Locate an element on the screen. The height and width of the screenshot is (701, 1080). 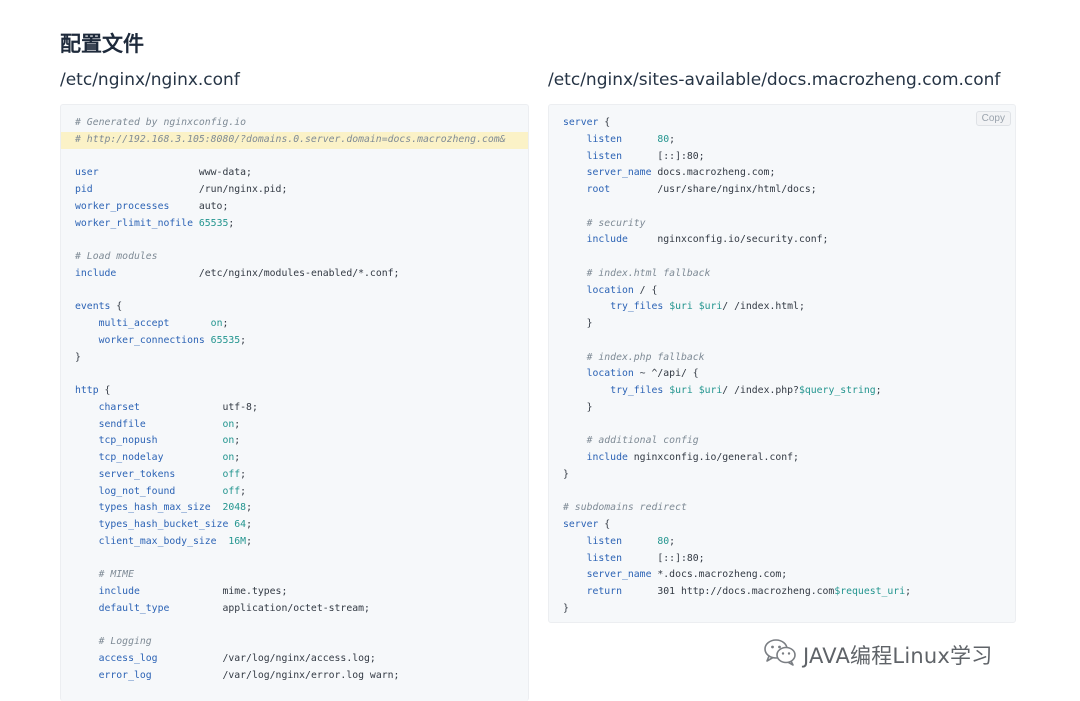
code-token: server is located at coordinates (581, 524).